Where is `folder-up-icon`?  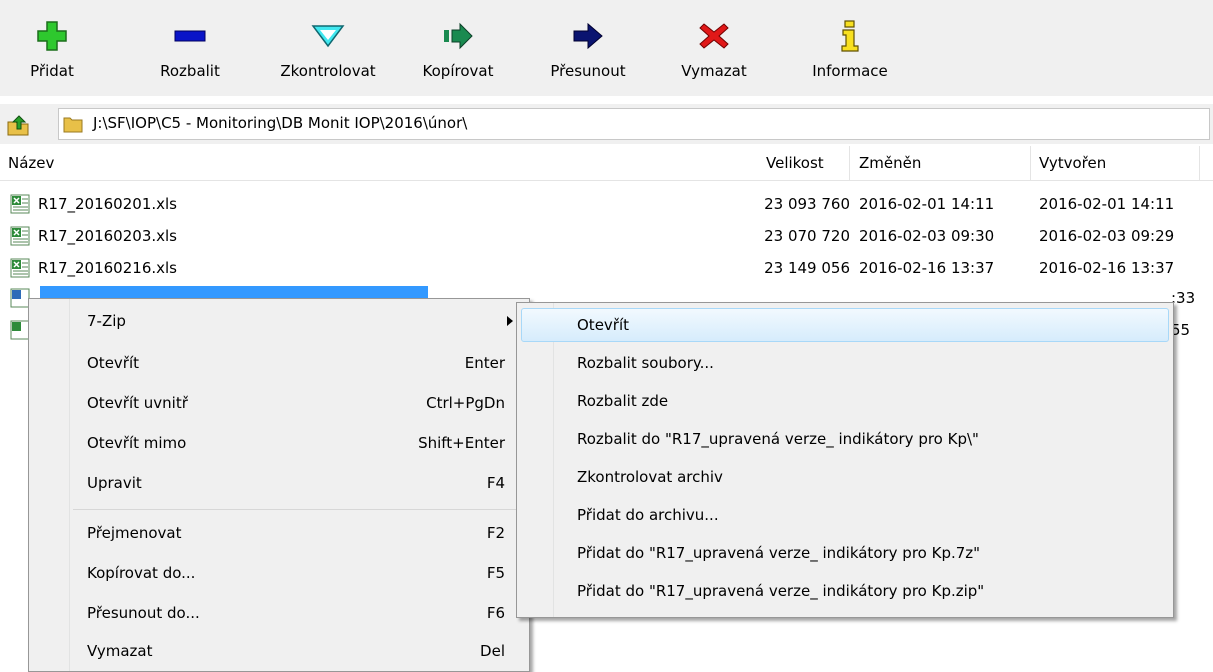 folder-up-icon is located at coordinates (19, 125).